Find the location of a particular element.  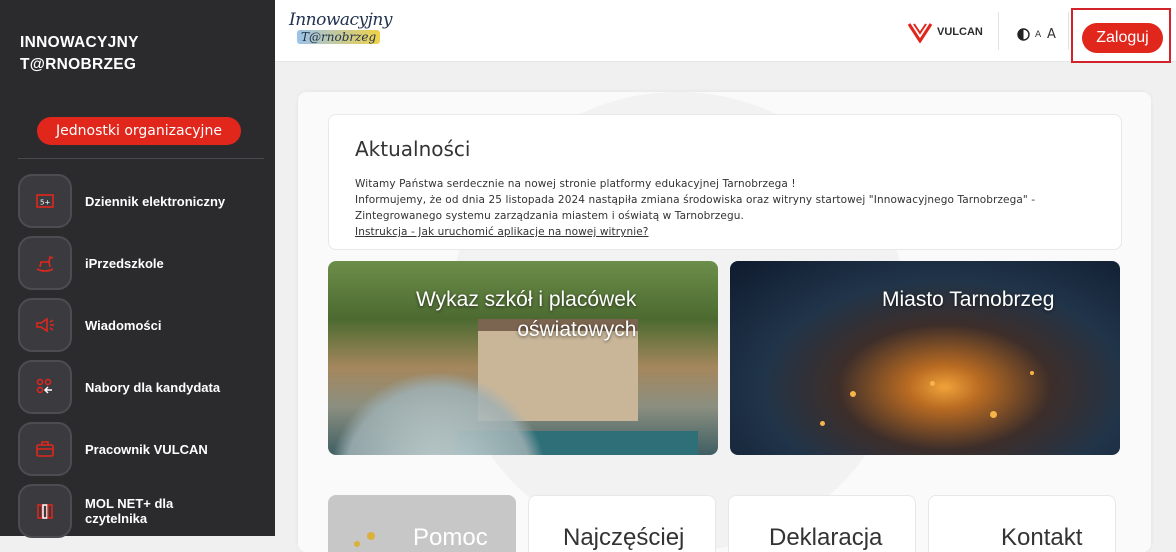

sidebar-item-recruitment: Nabory dla kandydata is located at coordinates (143, 387).